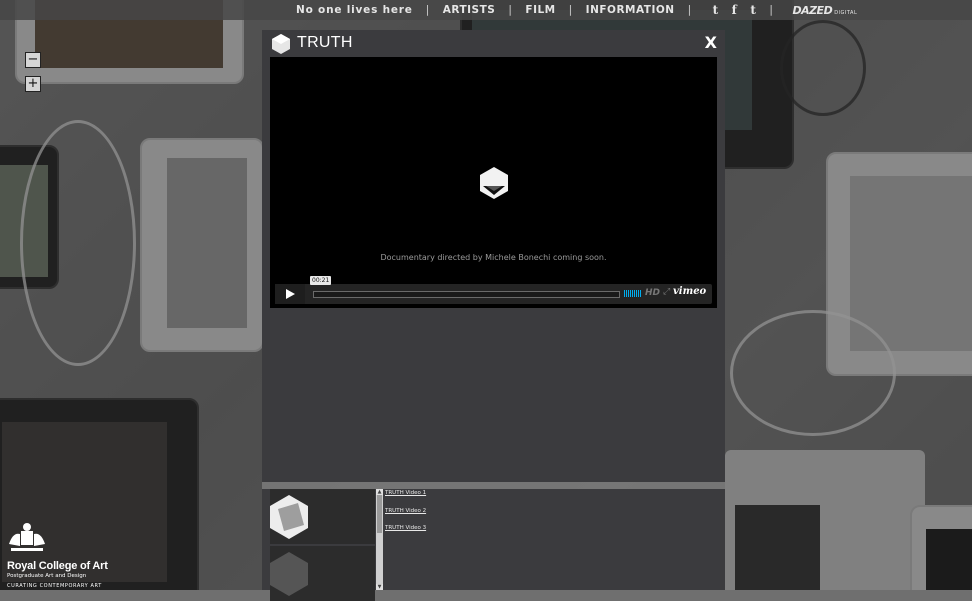 The width and height of the screenshot is (972, 601). I want to click on play-button, so click(290, 294).